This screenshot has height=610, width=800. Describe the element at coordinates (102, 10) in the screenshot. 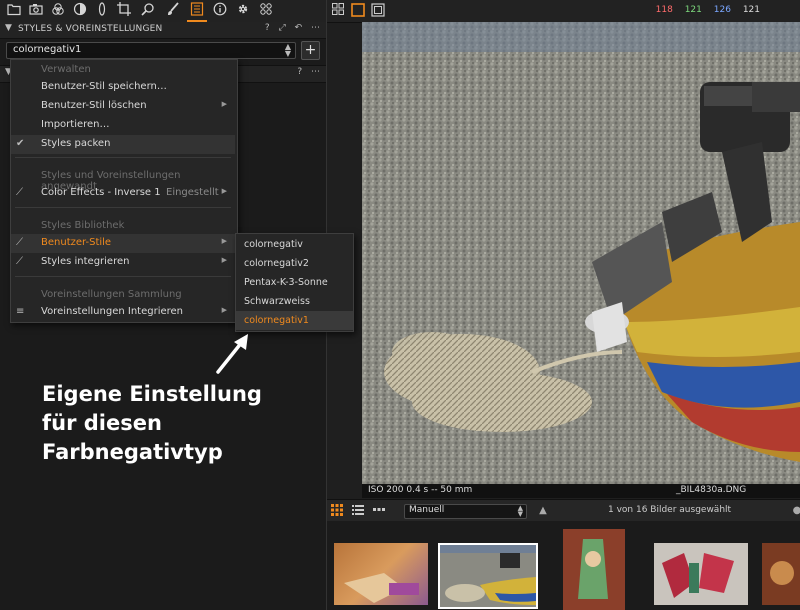

I see `lens-icon` at that location.